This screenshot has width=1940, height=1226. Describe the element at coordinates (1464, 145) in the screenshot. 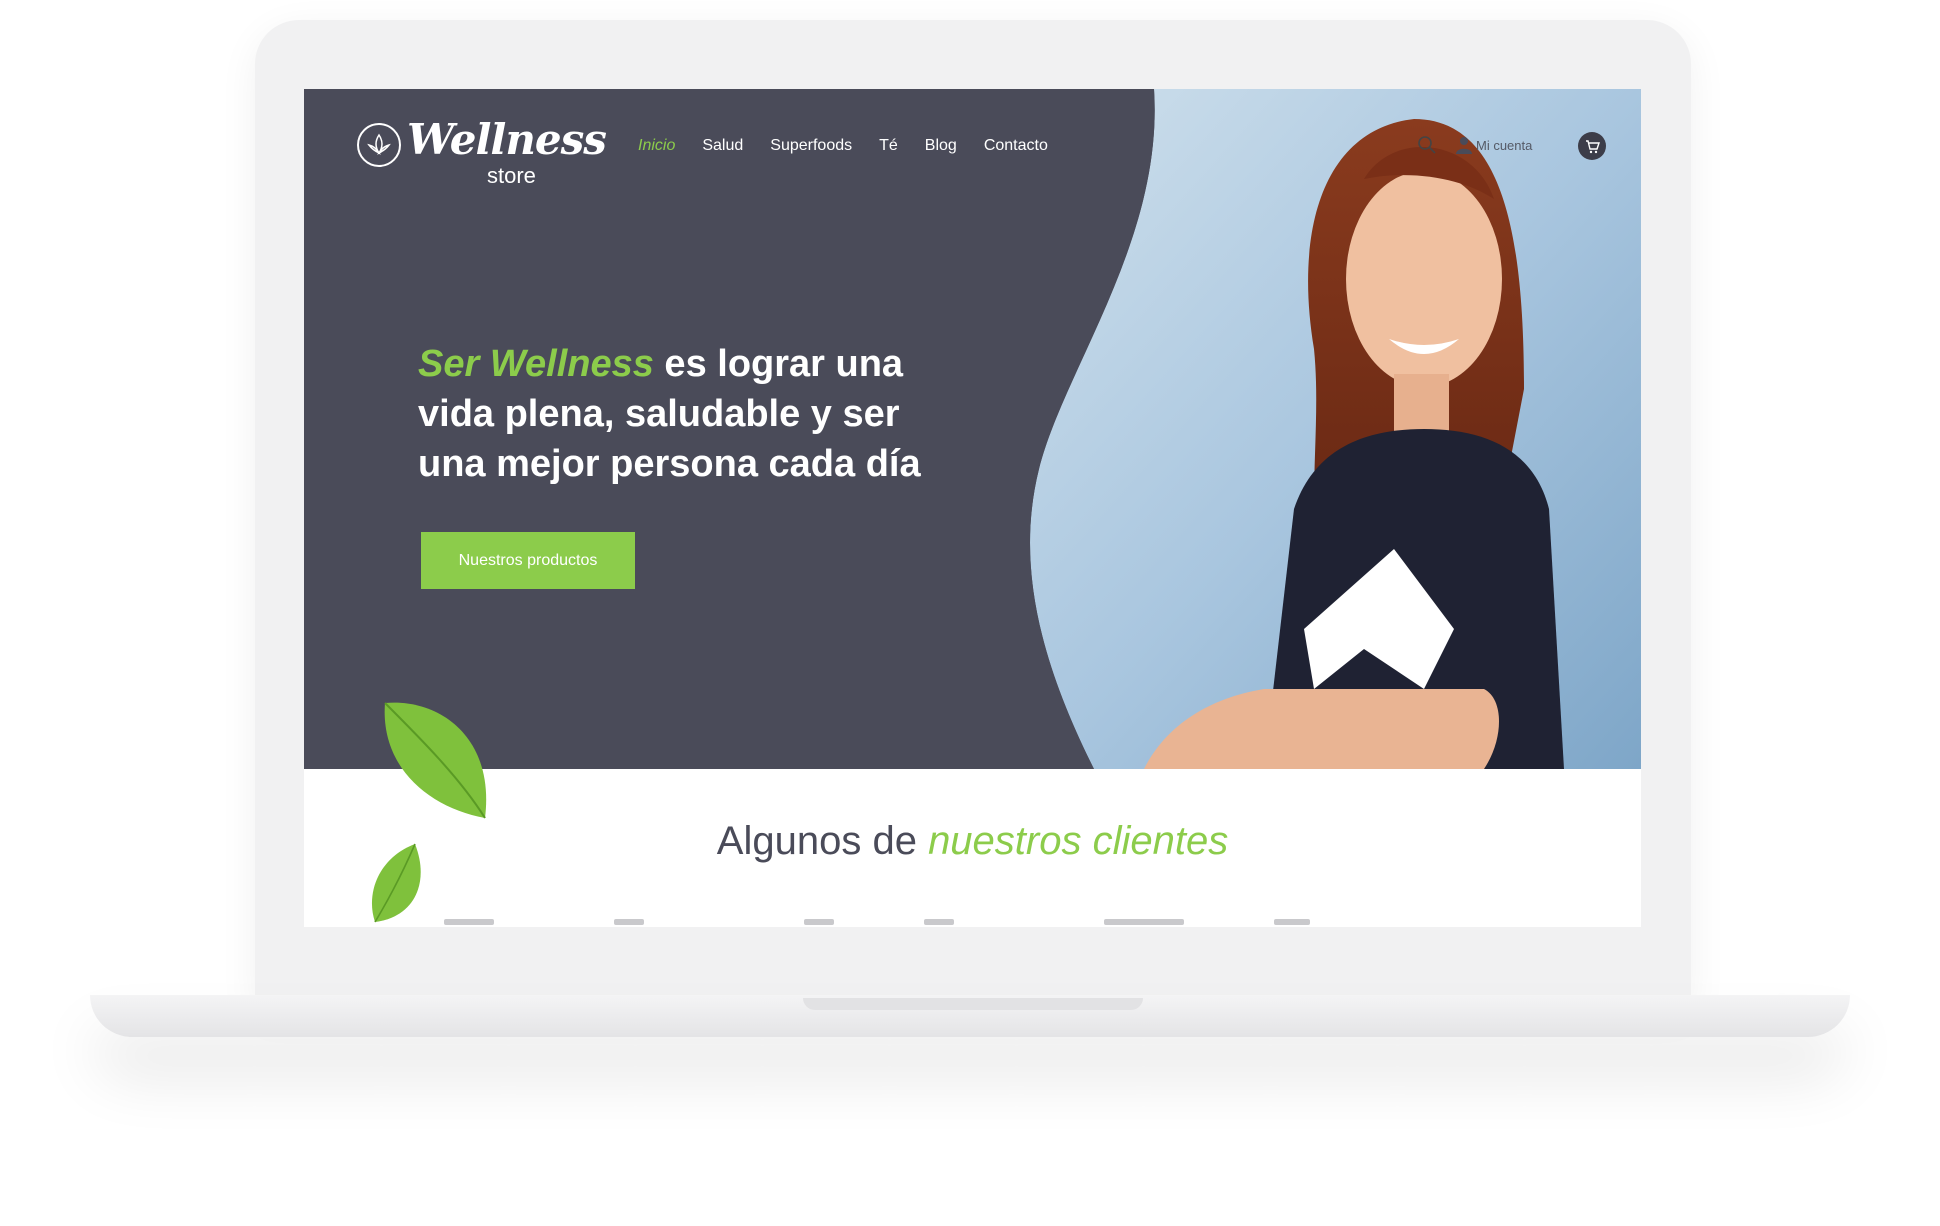

I see `user-icon` at that location.